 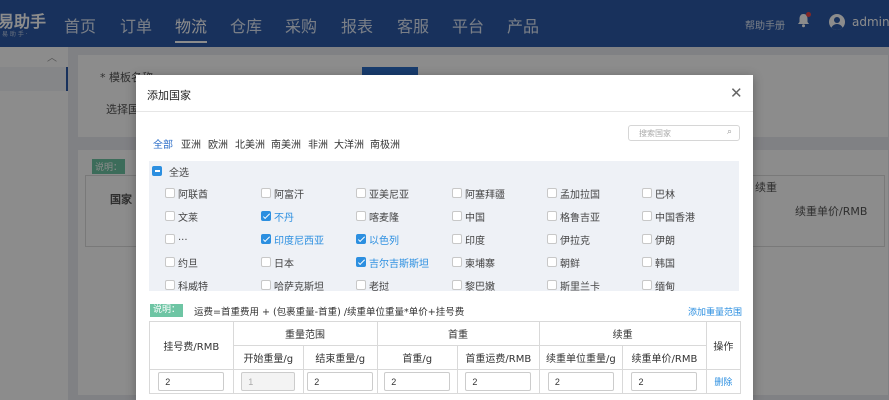 What do you see at coordinates (580, 284) in the screenshot?
I see `country-label: 斯里兰卡` at bounding box center [580, 284].